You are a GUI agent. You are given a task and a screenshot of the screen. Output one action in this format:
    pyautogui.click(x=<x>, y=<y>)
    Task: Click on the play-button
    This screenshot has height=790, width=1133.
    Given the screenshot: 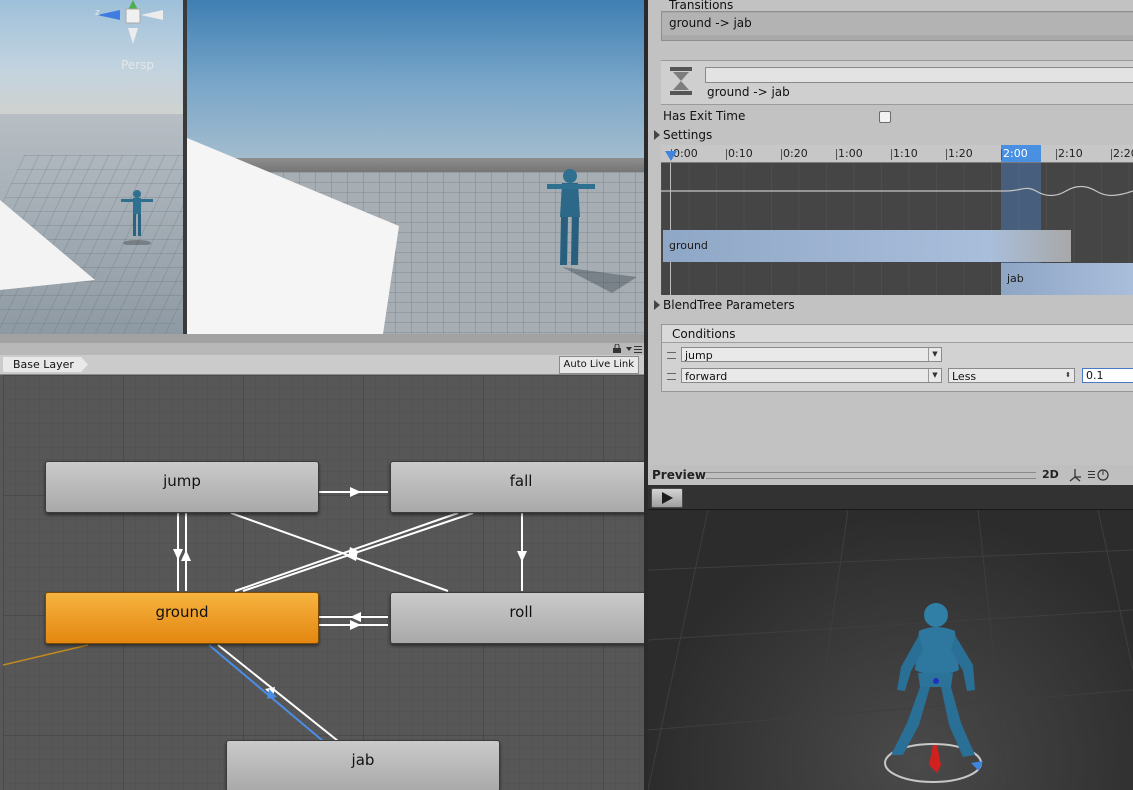 What is the action you would take?
    pyautogui.click(x=667, y=498)
    